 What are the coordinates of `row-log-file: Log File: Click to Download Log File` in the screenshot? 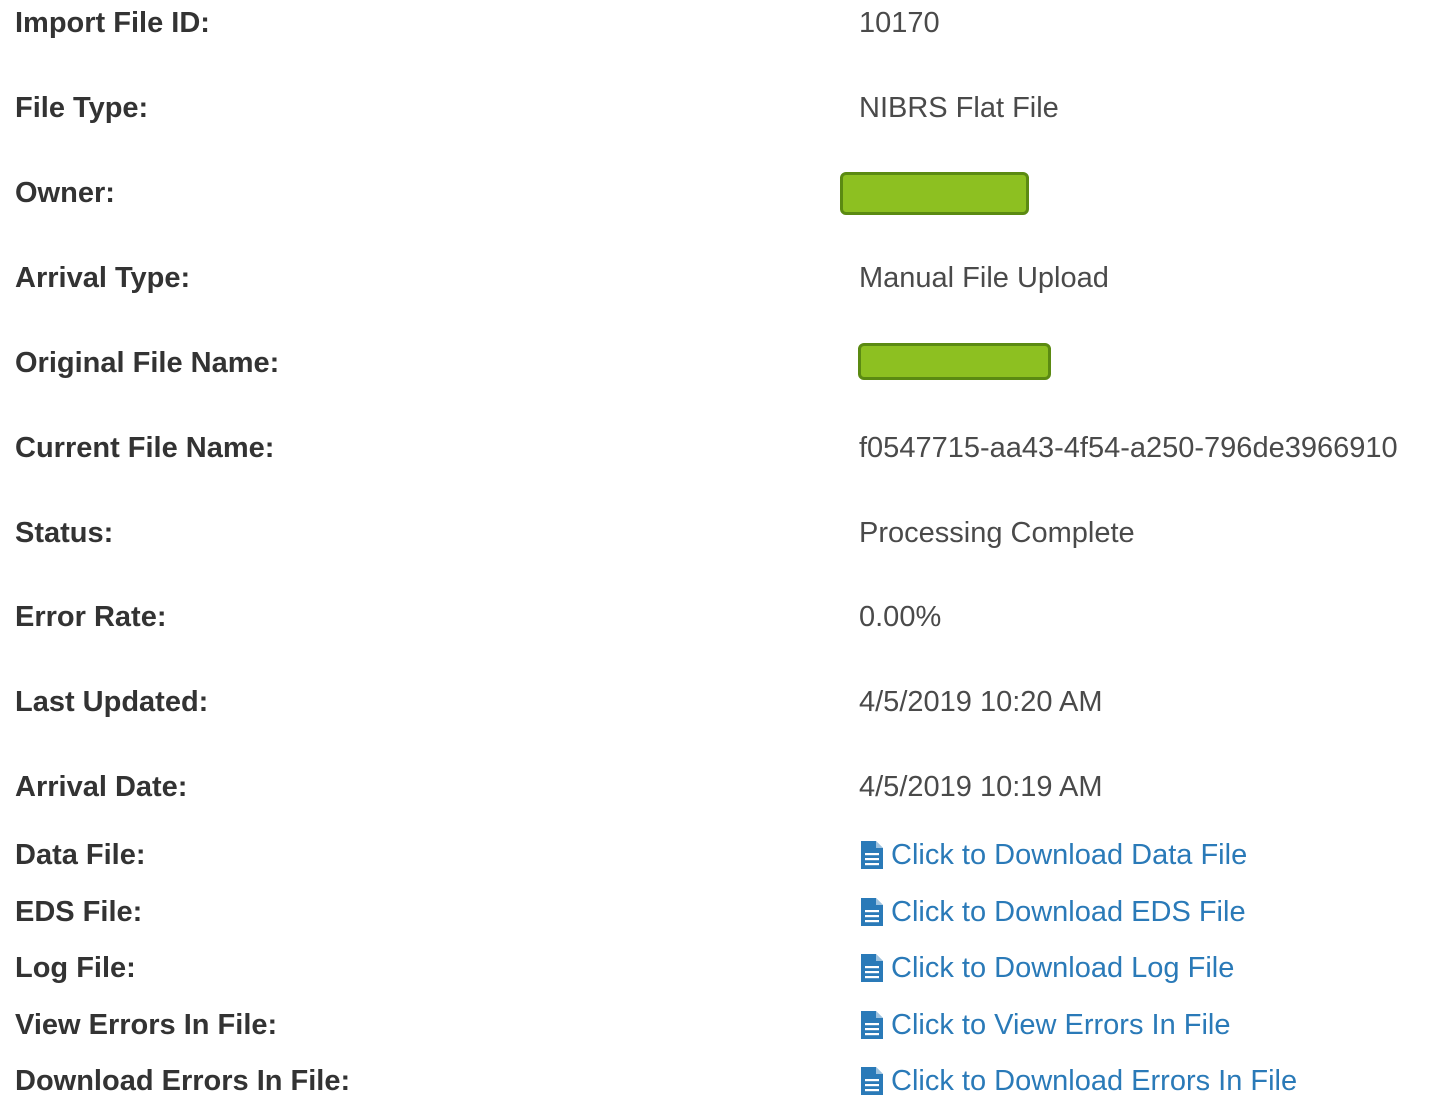 It's located at (728, 968).